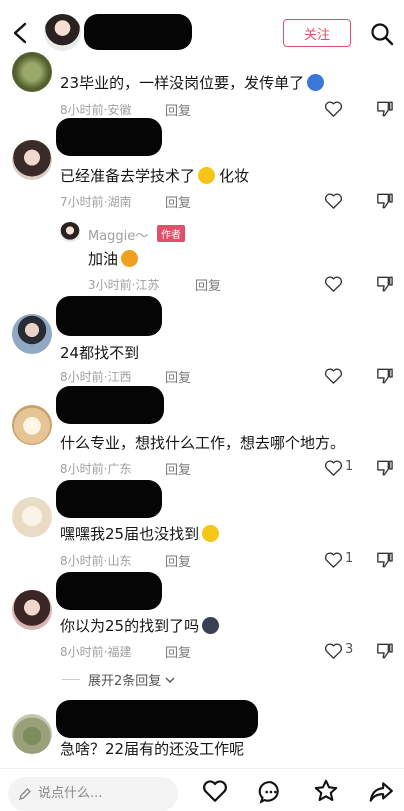 The image size is (404, 811). I want to click on expand-replies-label: 展开2条回复, so click(125, 681).